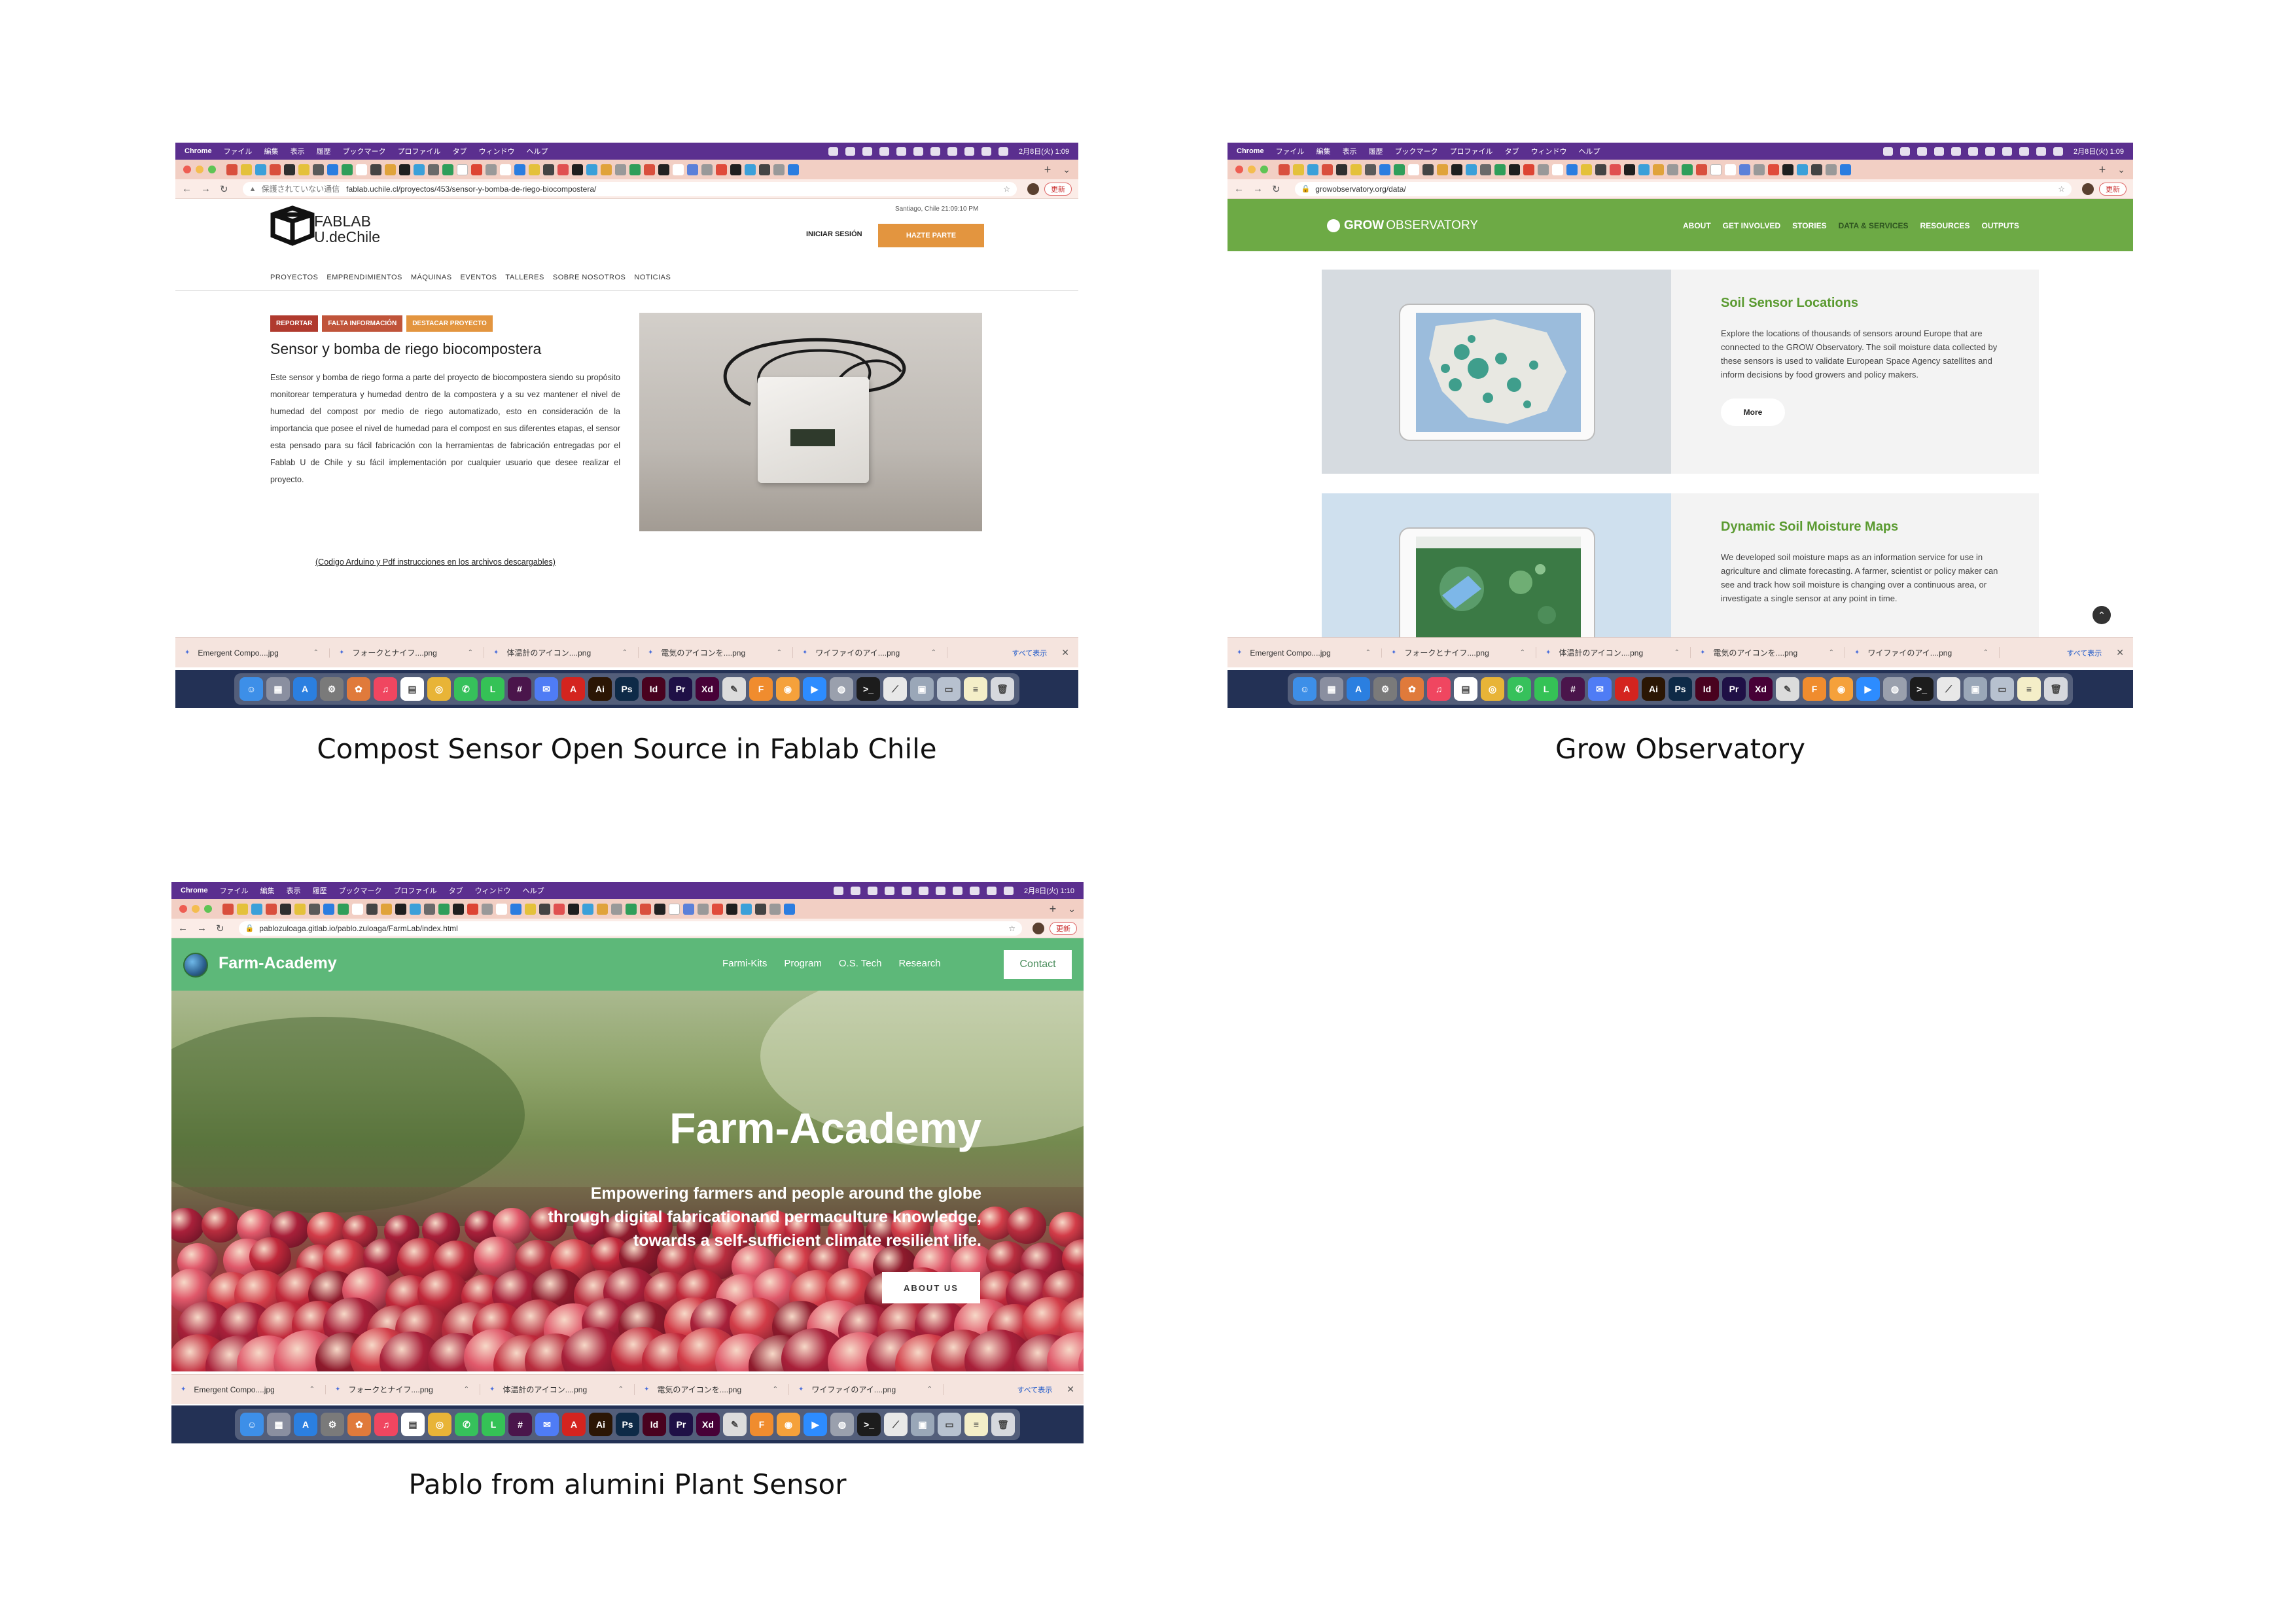 This screenshot has width=2296, height=1624. Describe the element at coordinates (183, 909) in the screenshot. I see `close-window-icon` at that location.